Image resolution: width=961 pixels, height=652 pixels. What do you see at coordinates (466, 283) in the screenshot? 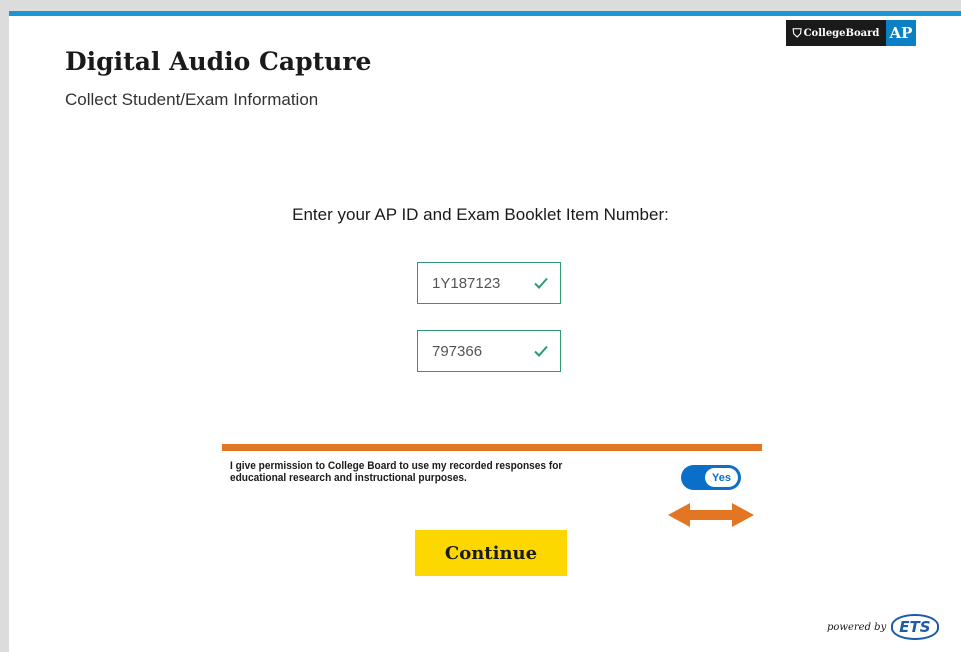
I see `ap-id-value: 1Y187123` at bounding box center [466, 283].